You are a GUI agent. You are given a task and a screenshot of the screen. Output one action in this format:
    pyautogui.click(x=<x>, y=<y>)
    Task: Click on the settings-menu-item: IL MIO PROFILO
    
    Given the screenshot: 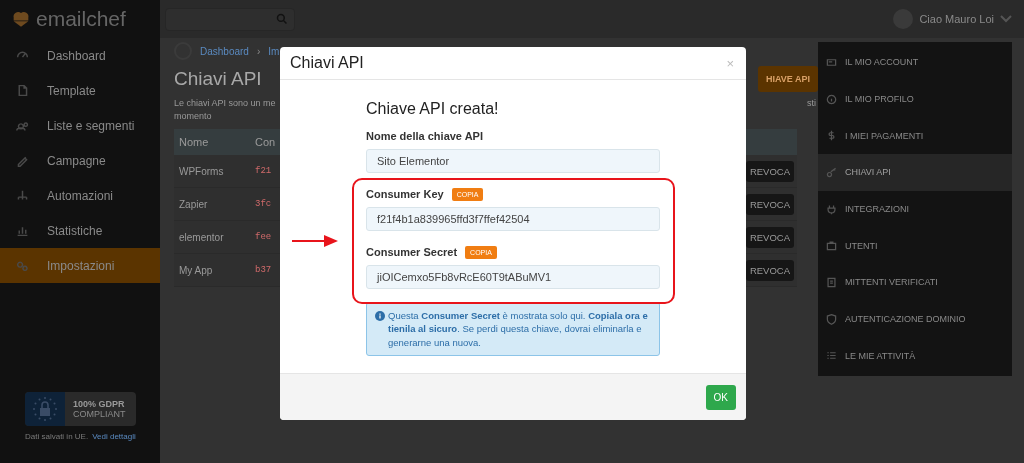 What is the action you would take?
    pyautogui.click(x=915, y=99)
    